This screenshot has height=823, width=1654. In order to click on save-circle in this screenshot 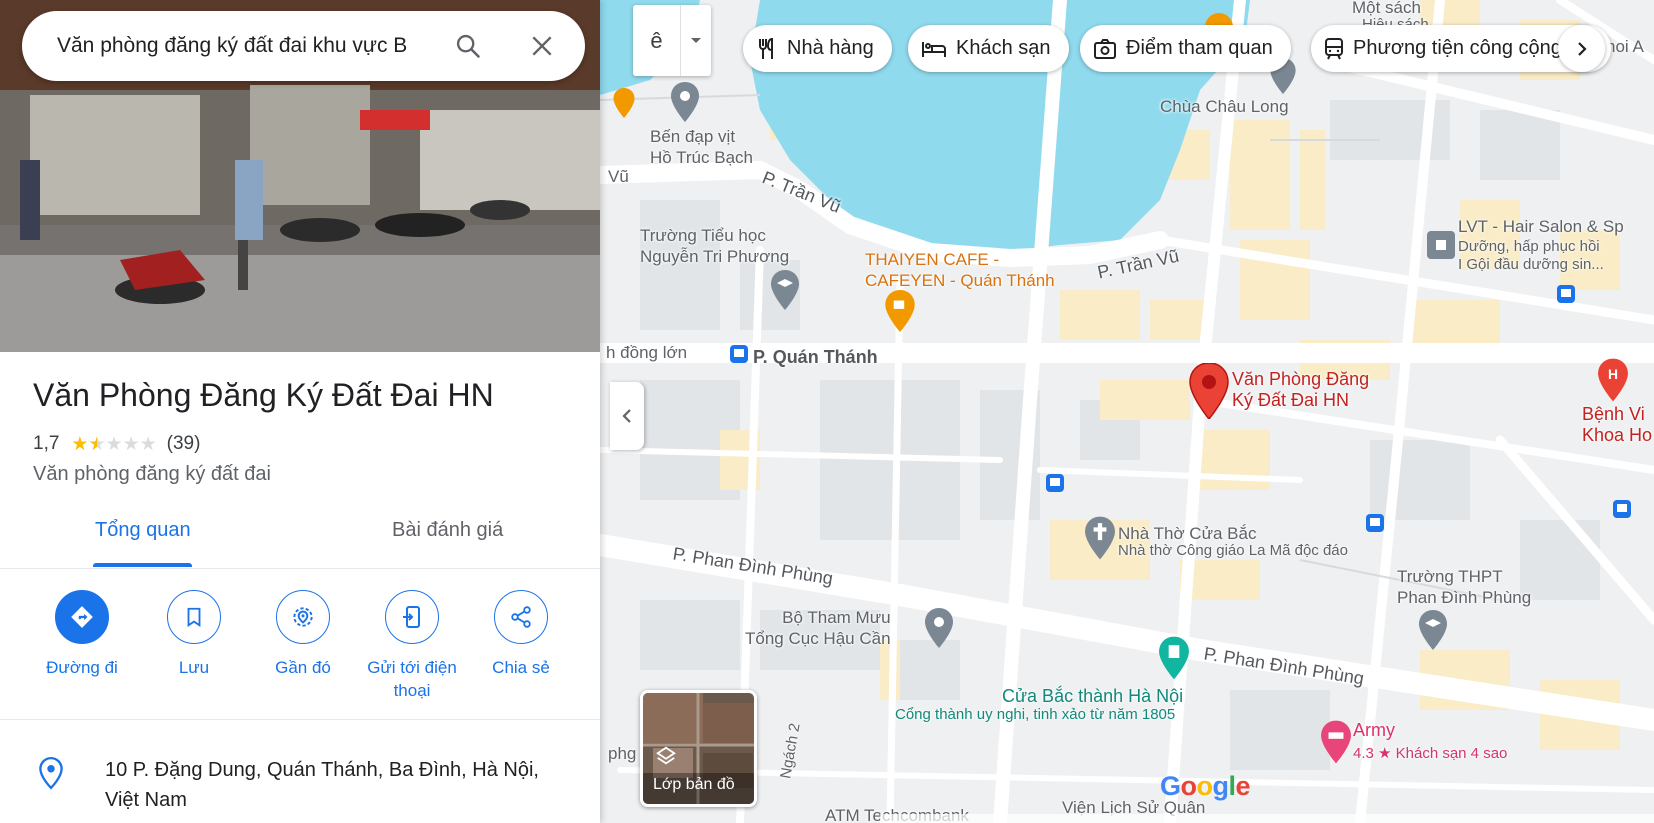, I will do `click(194, 617)`.